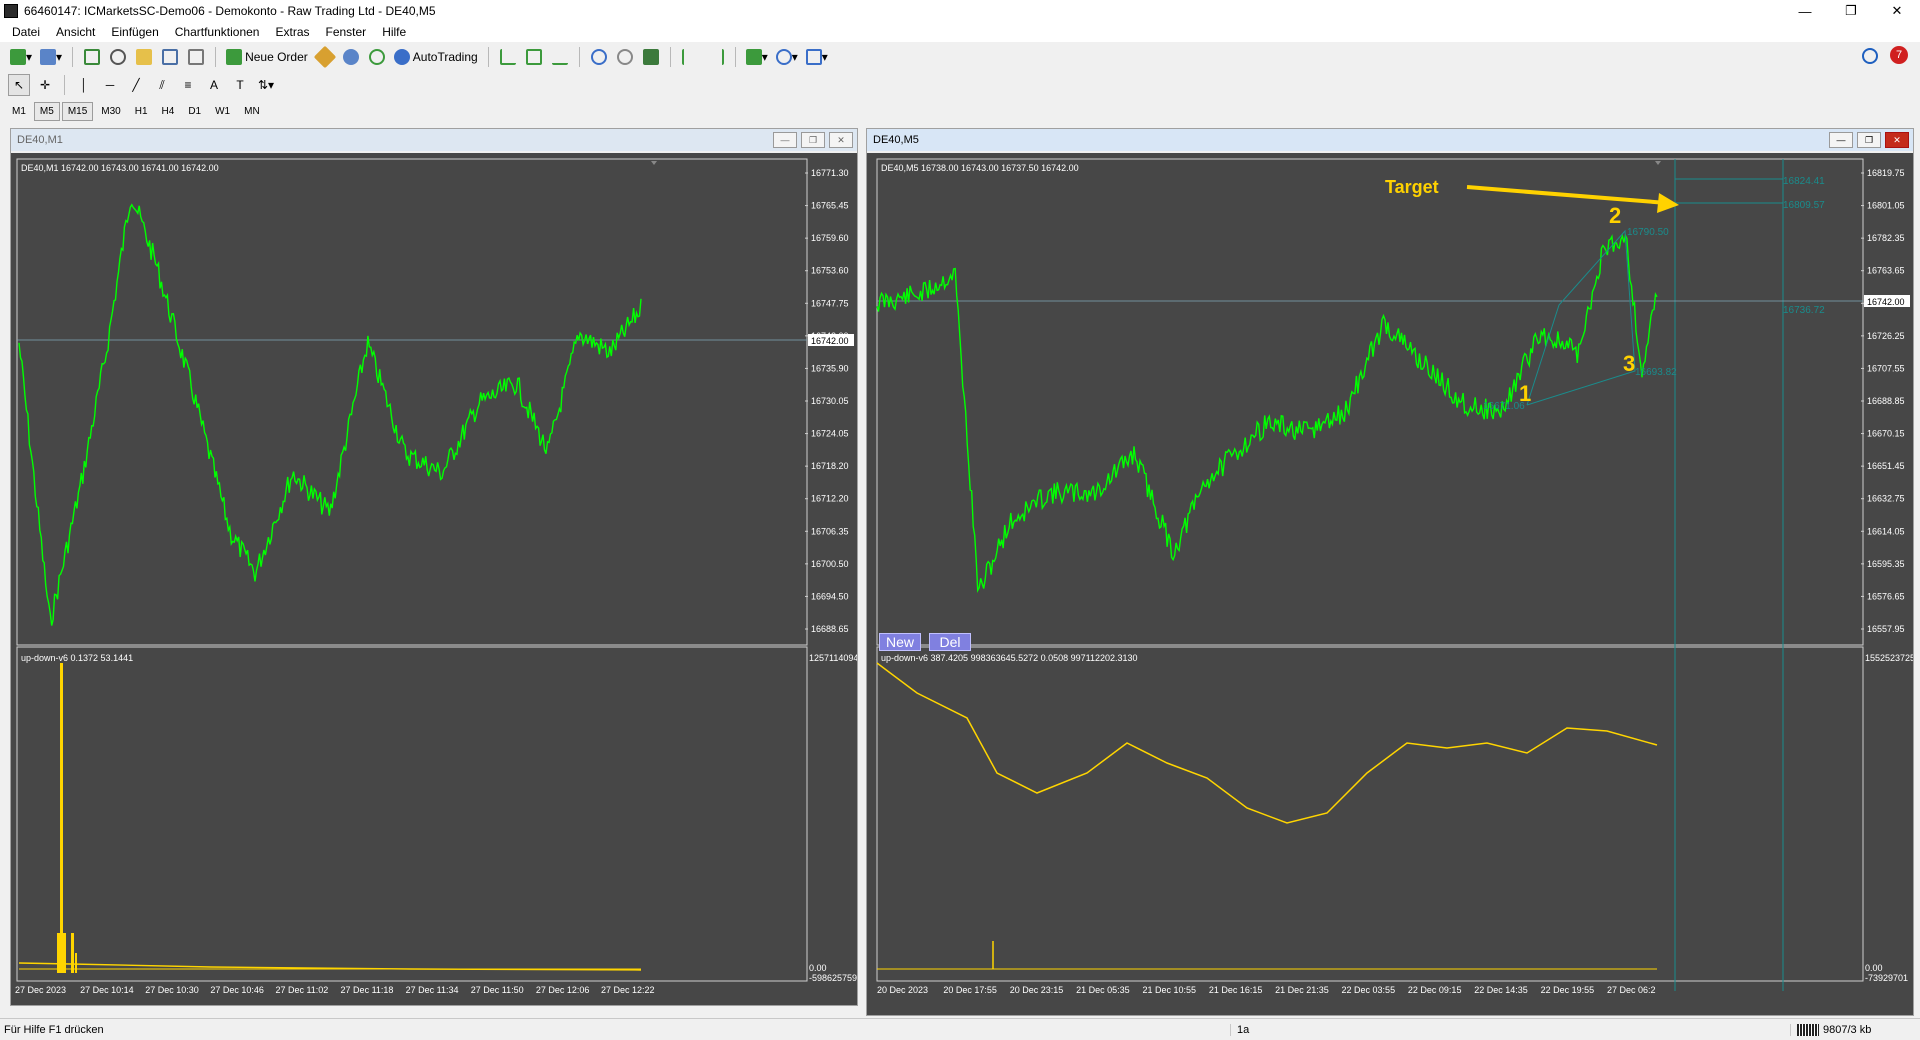  Describe the element at coordinates (817, 57) in the screenshot. I see `templates-button: ▾` at that location.